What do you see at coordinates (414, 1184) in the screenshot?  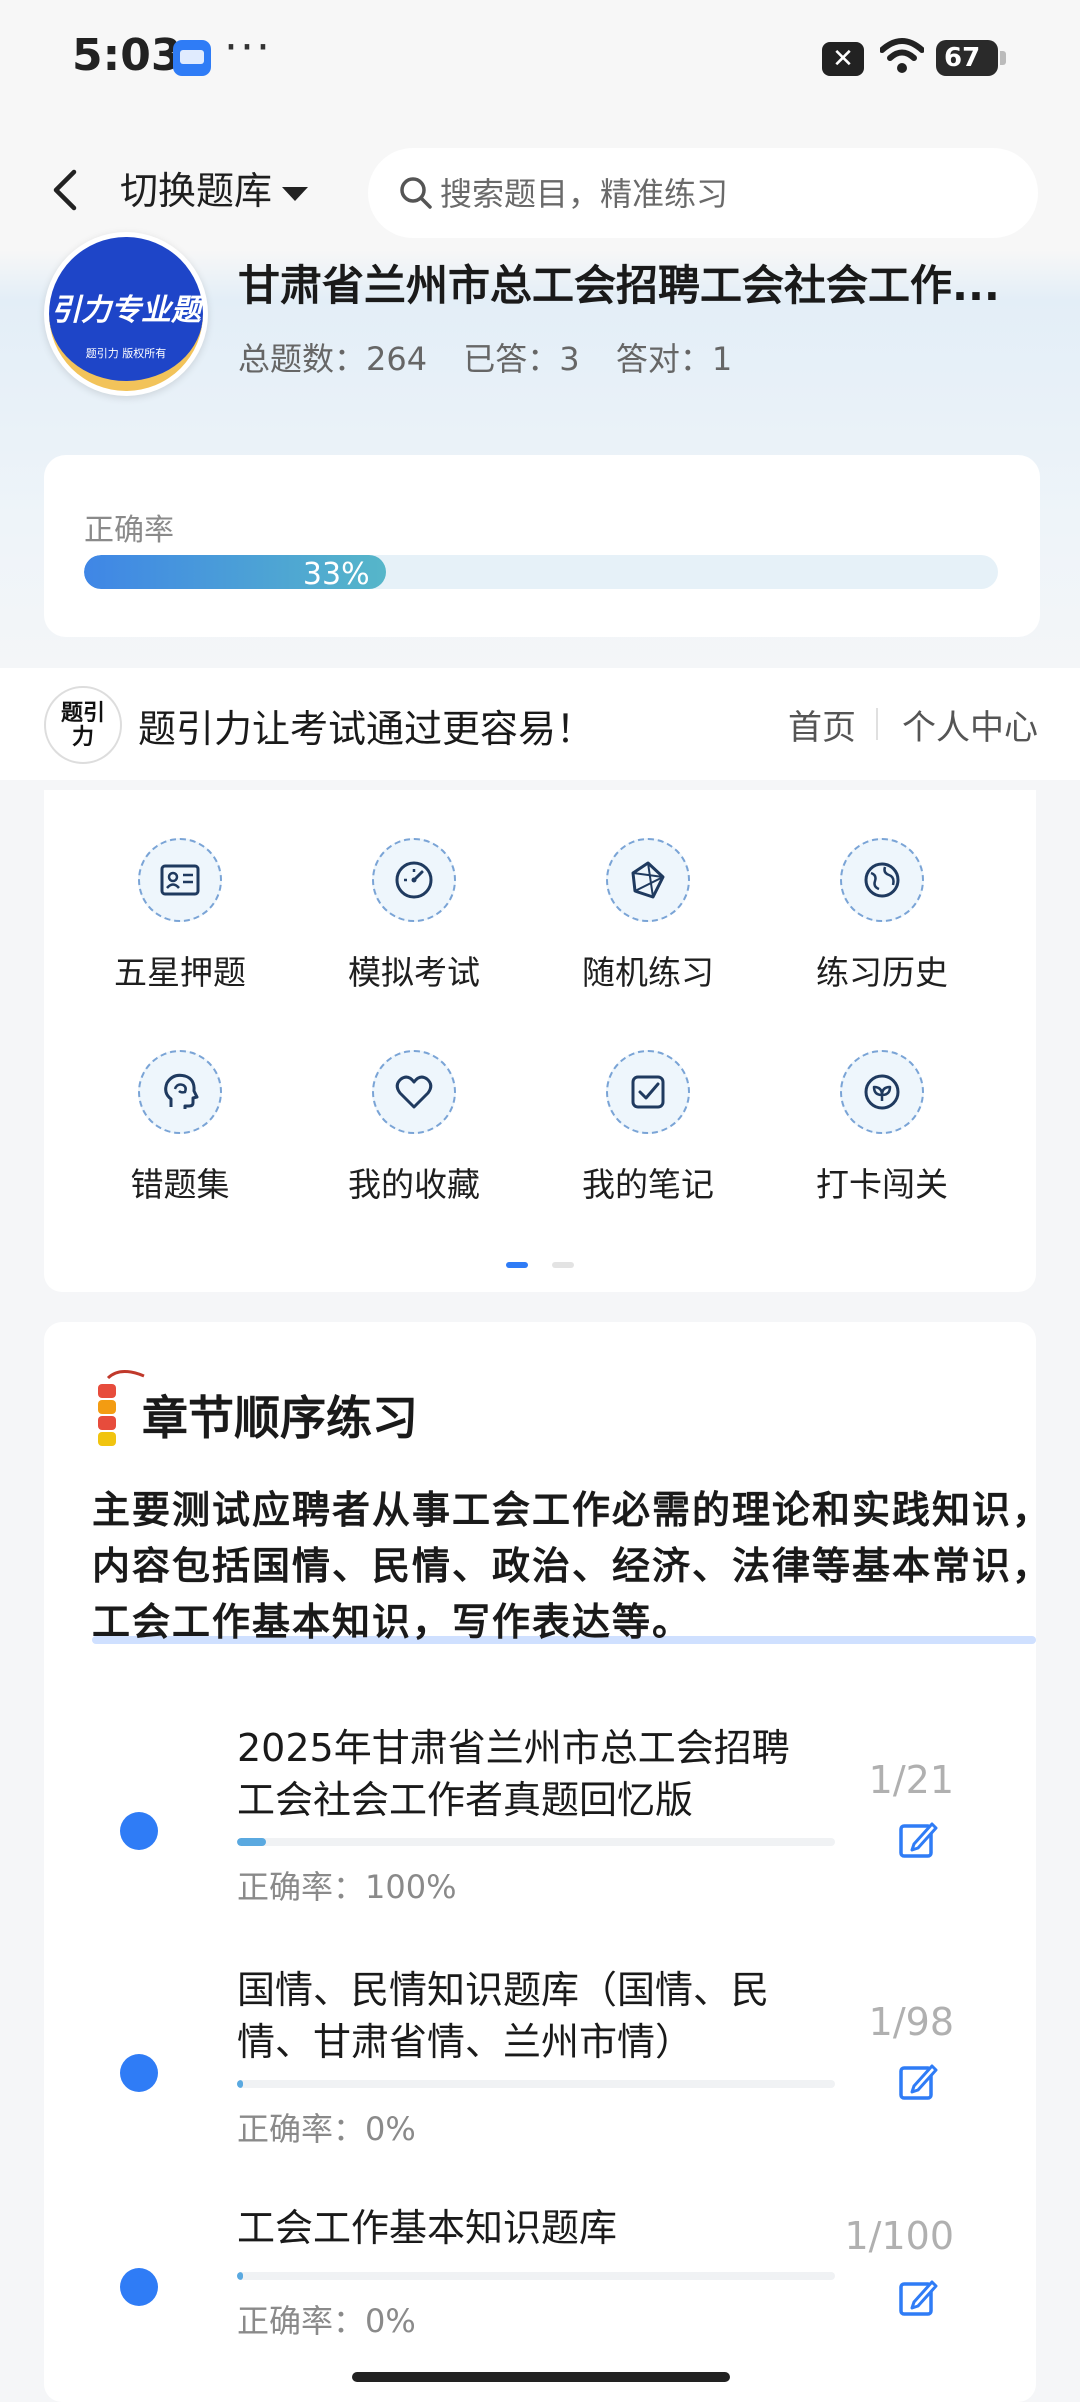 I see `menu-label: 我的收藏` at bounding box center [414, 1184].